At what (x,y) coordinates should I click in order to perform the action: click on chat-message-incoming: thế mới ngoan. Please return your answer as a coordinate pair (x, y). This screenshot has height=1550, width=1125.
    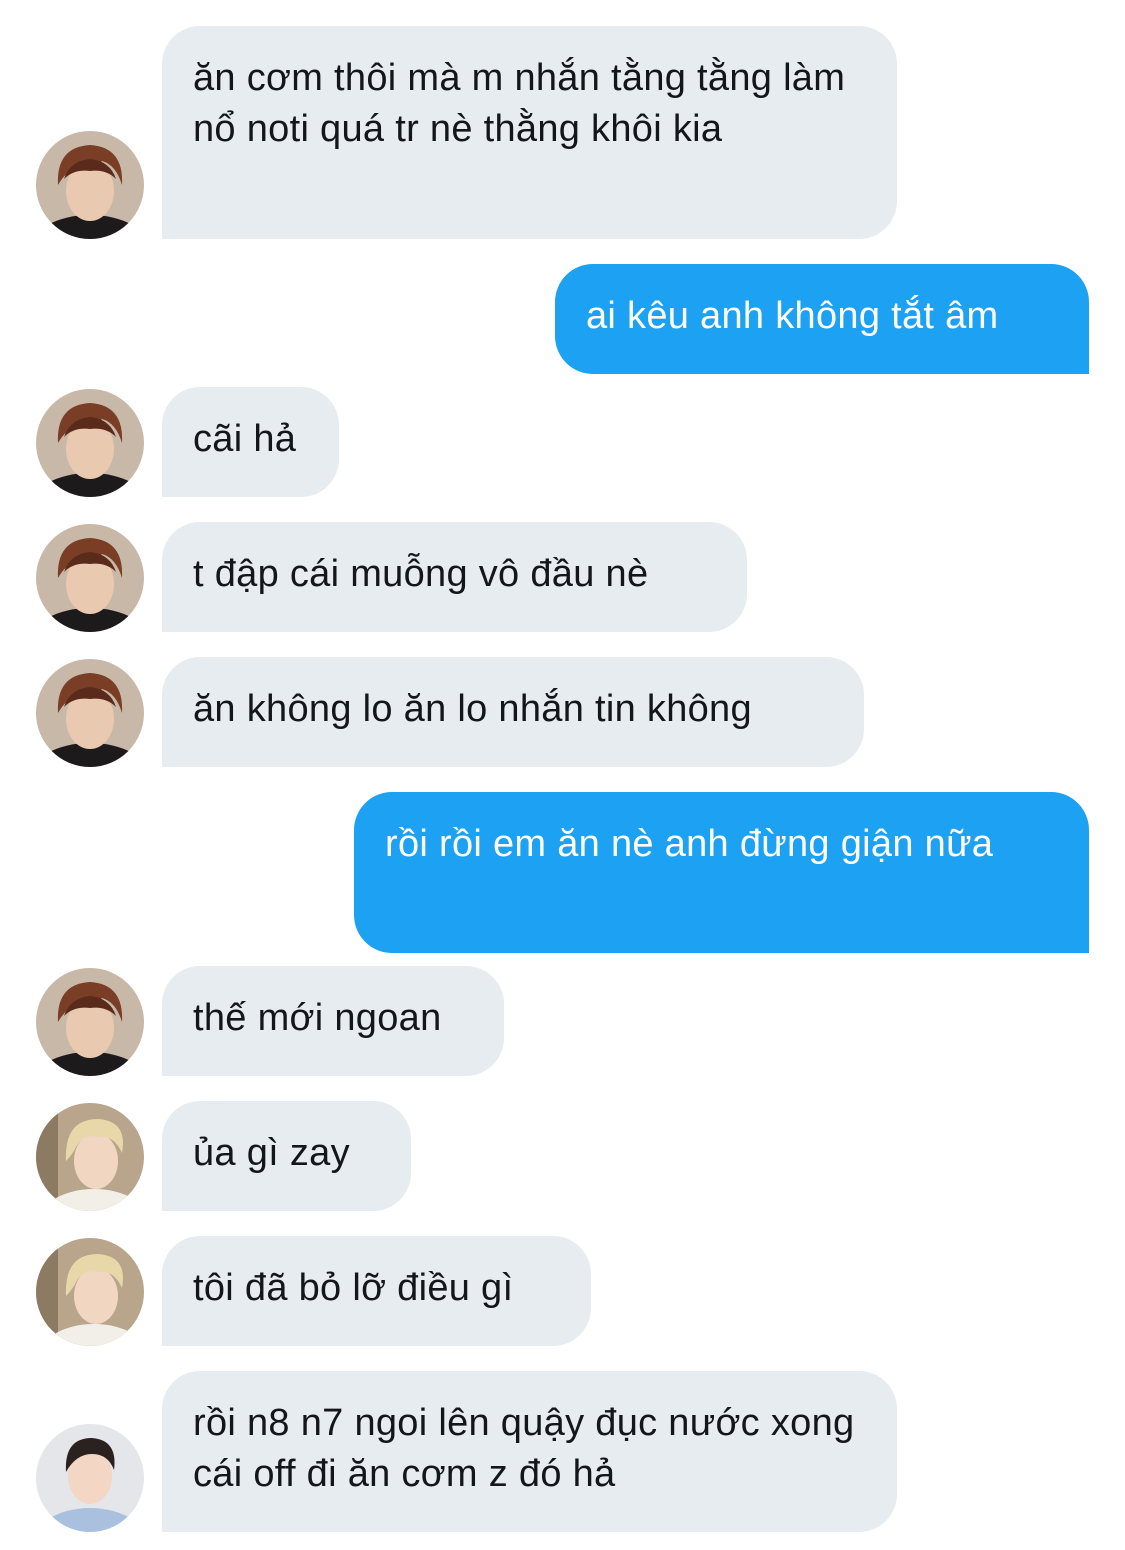
    Looking at the image, I should click on (333, 1021).